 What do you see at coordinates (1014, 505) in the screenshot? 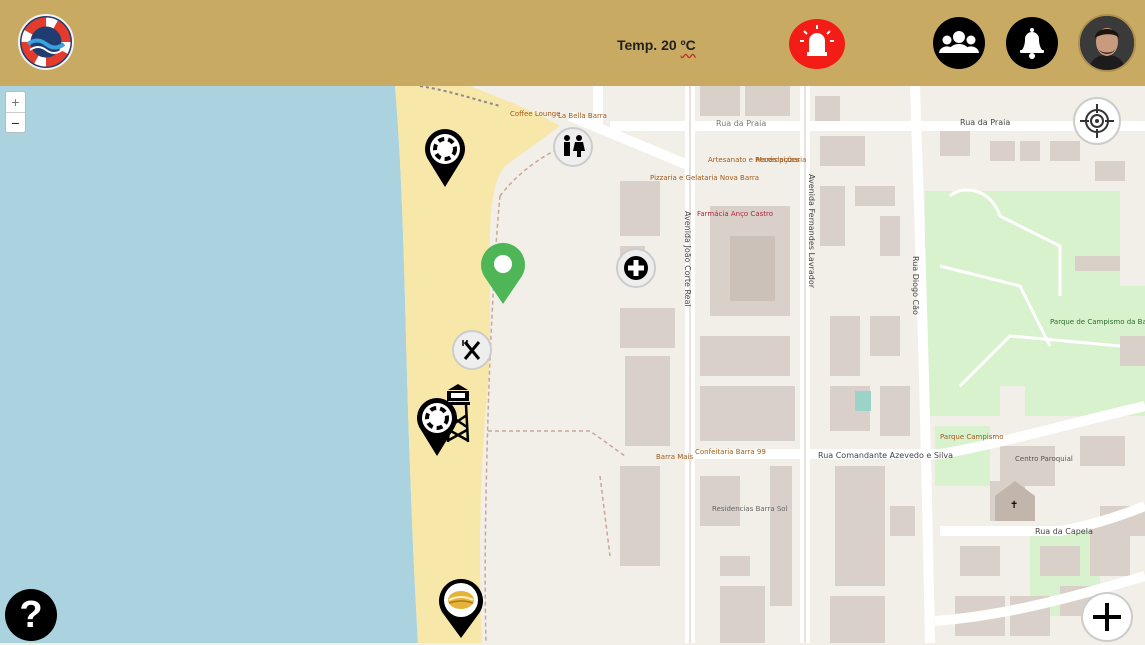
I see `church-icon: ✝` at bounding box center [1014, 505].